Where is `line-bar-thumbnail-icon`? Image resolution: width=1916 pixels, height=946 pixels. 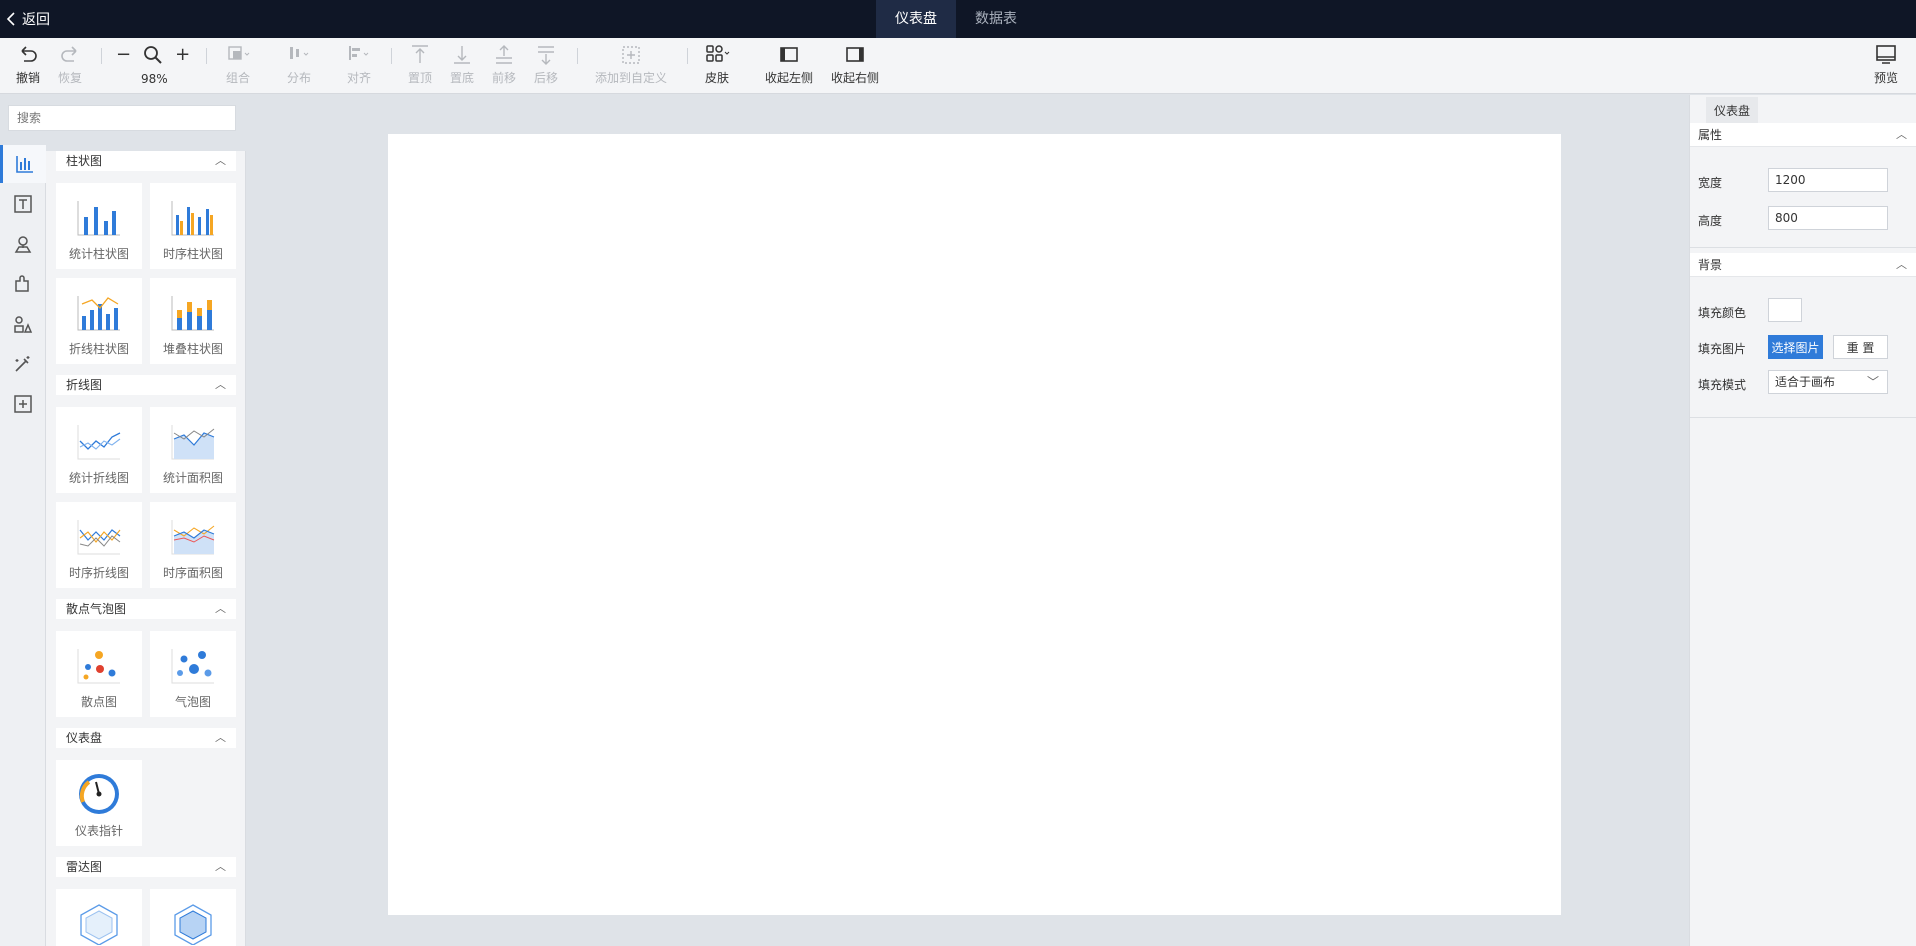
line-bar-thumbnail-icon is located at coordinates (98, 313).